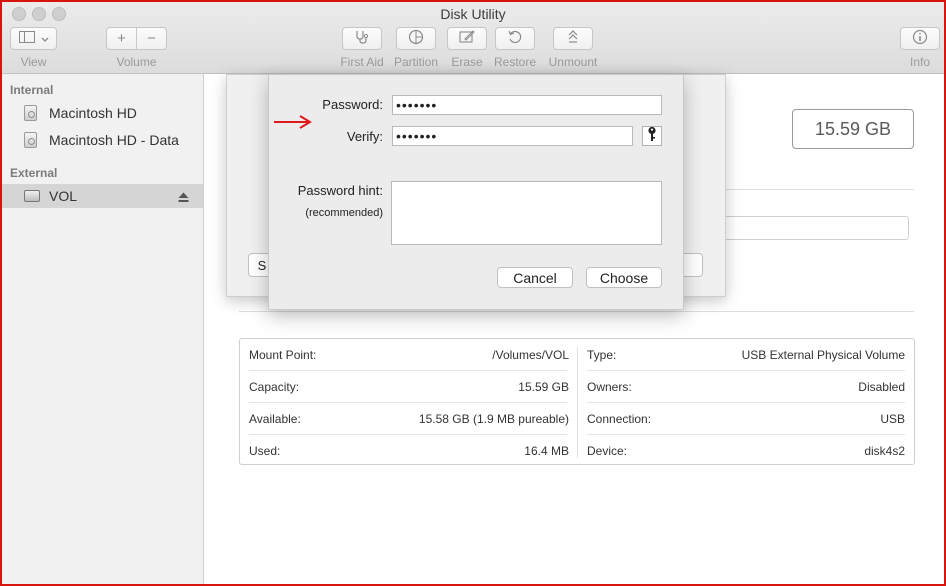 The width and height of the screenshot is (946, 586). I want to click on info-label: Info, so click(919, 62).